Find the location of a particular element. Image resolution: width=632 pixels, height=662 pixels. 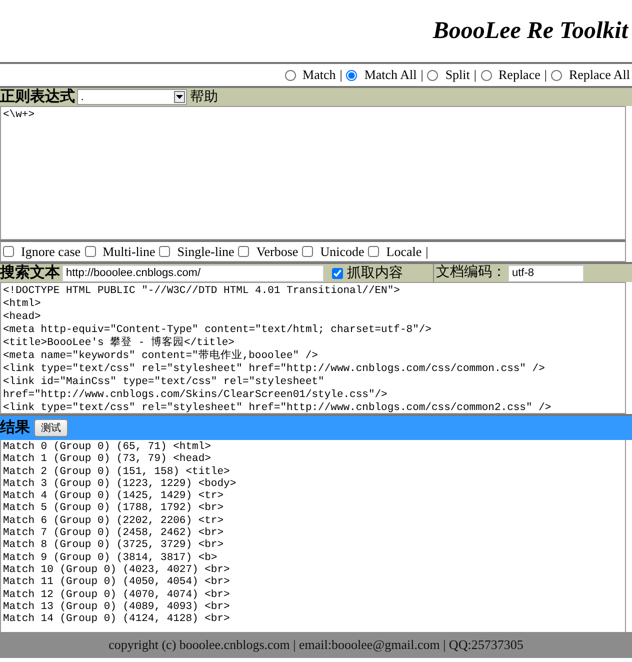

url-field: http://booolee.cnblogs.com/ is located at coordinates (193, 273).